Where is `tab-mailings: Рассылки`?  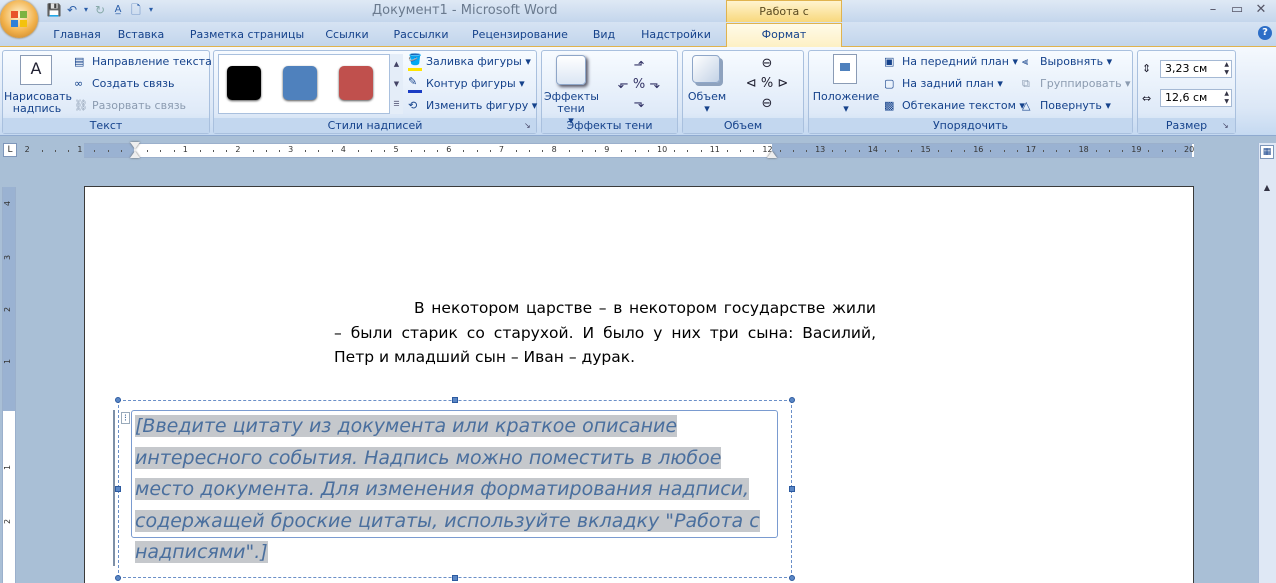 tab-mailings: Рассылки is located at coordinates (421, 35).